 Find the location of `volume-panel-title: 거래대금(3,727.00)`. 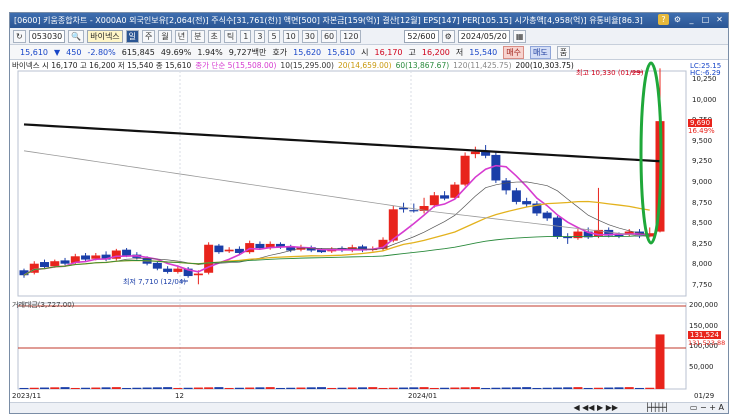

volume-panel-title: 거래대금(3,727.00) is located at coordinates (43, 305).